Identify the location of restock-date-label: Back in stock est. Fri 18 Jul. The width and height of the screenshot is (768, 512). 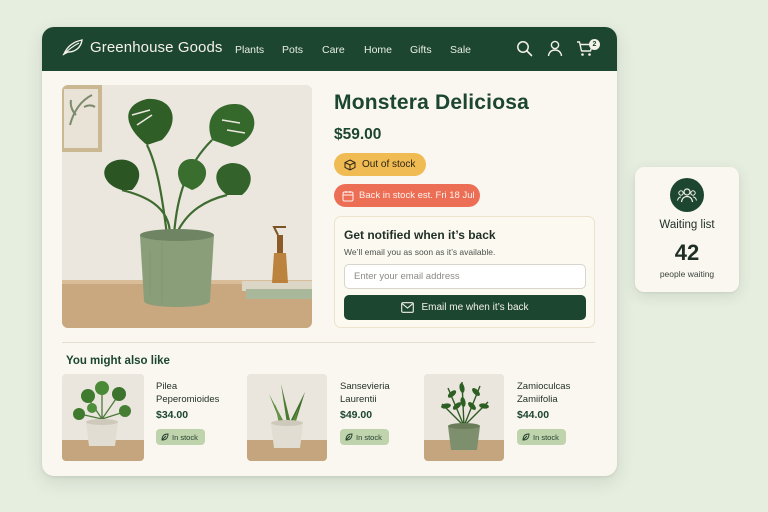
(417, 195).